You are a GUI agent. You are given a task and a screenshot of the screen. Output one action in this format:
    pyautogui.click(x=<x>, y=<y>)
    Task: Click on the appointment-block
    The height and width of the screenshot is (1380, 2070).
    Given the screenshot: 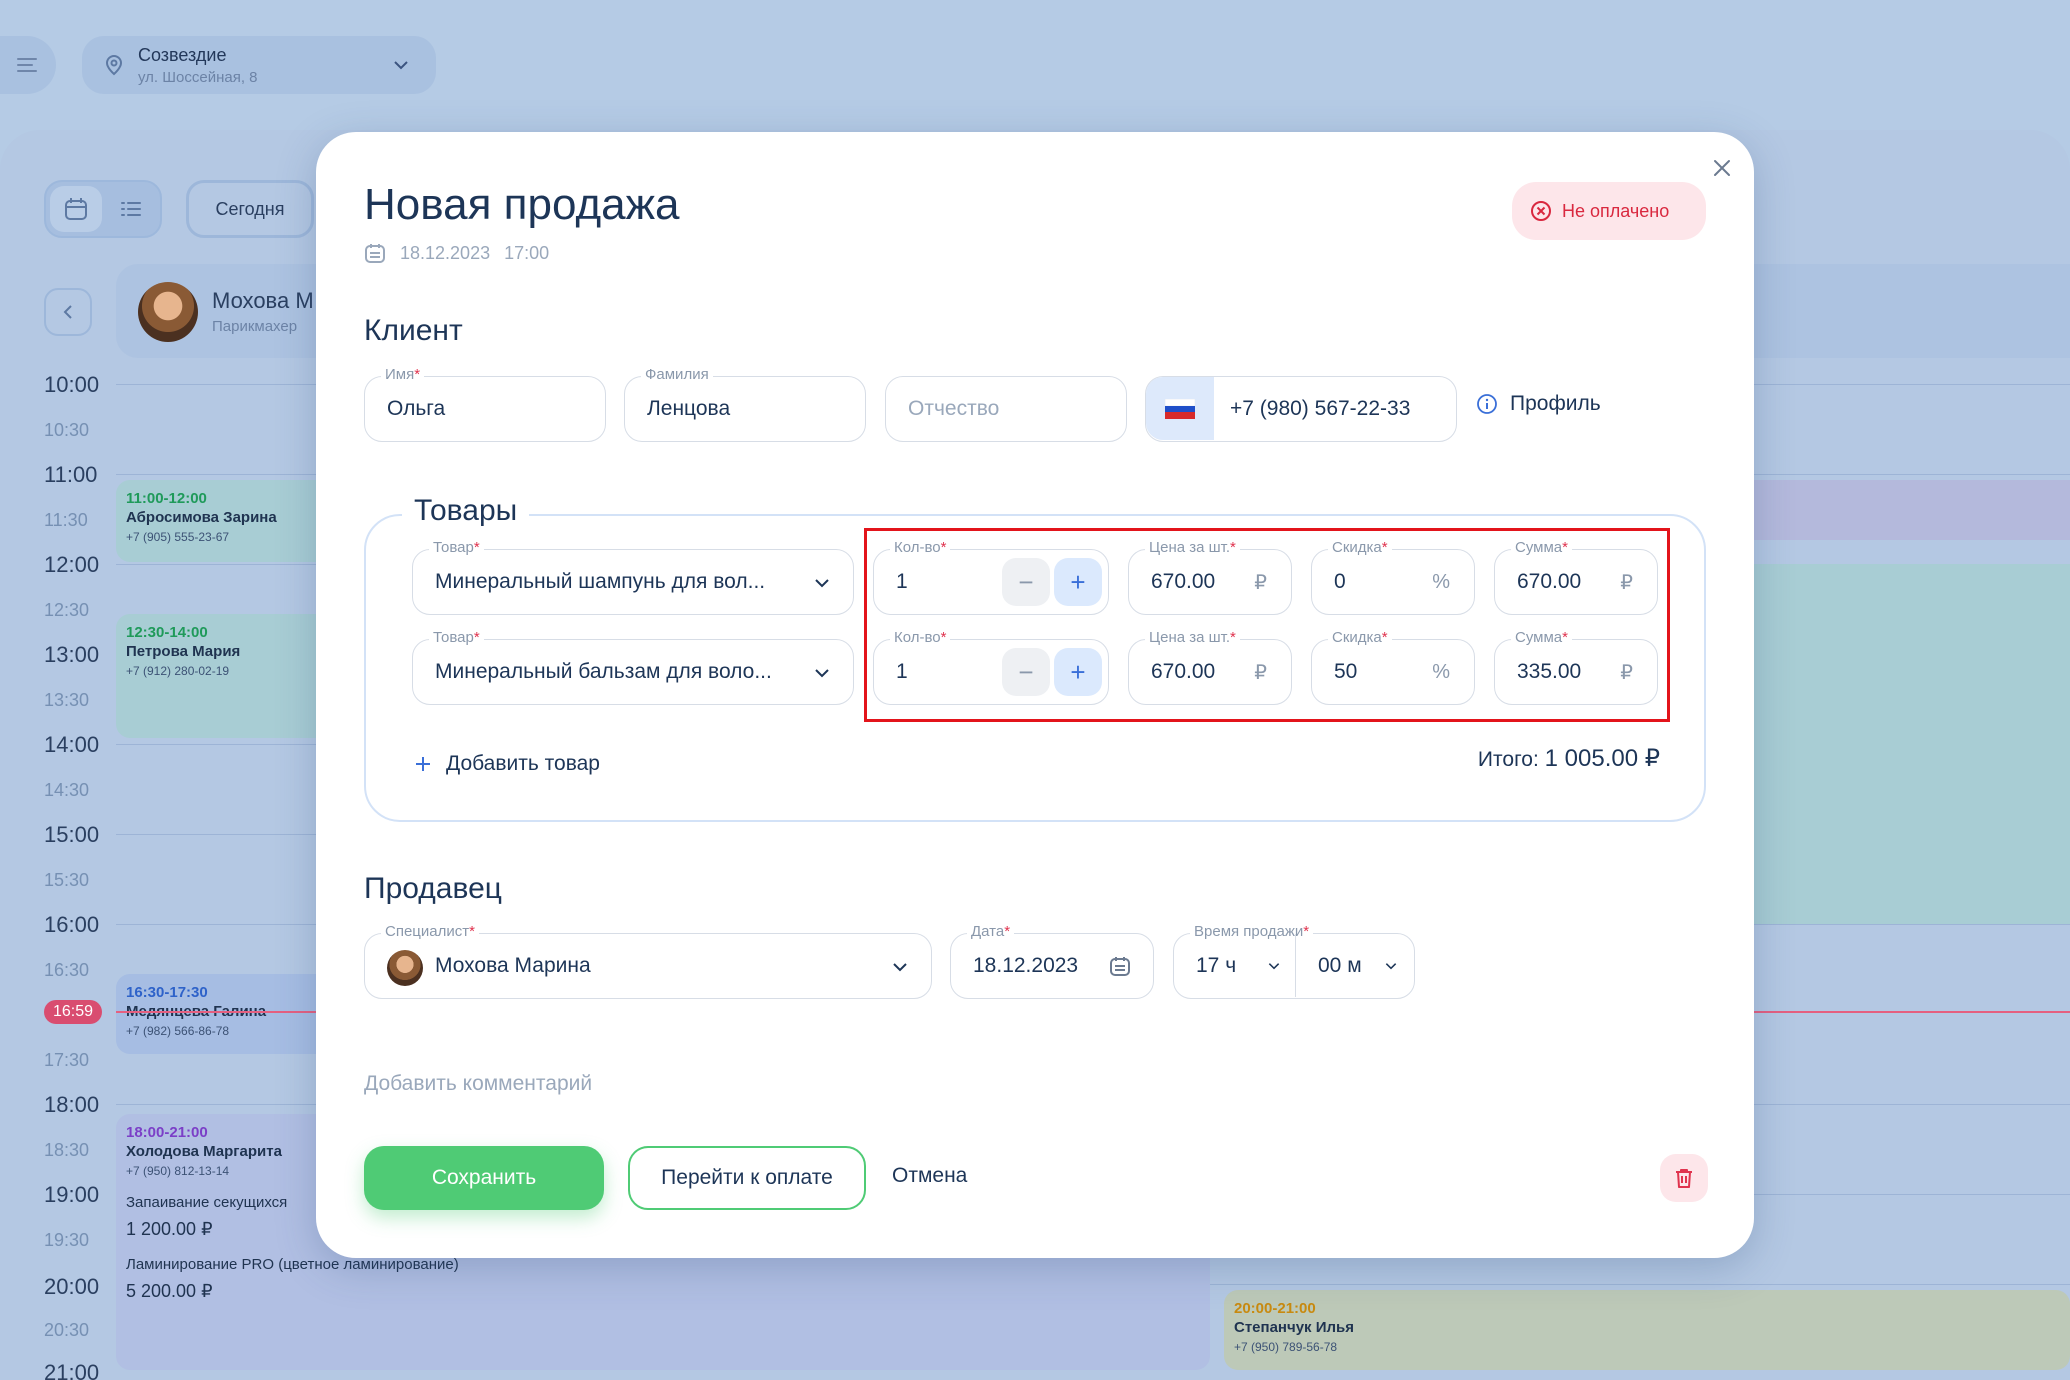 What is the action you would take?
    pyautogui.click(x=1912, y=744)
    